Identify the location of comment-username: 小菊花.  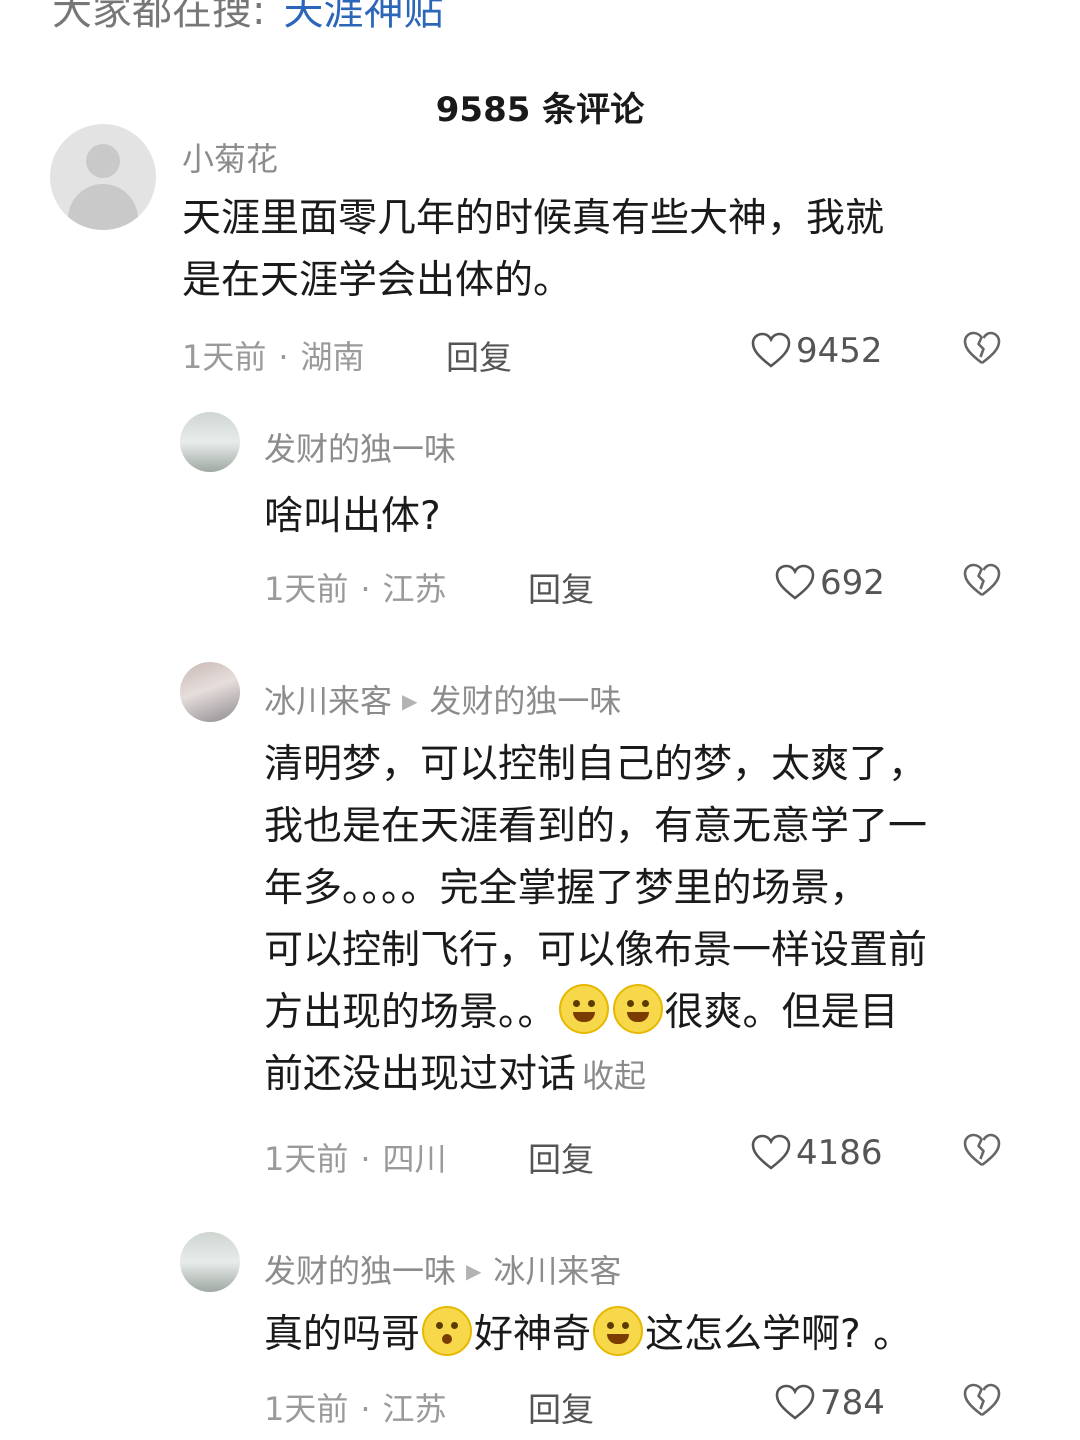
(230, 157).